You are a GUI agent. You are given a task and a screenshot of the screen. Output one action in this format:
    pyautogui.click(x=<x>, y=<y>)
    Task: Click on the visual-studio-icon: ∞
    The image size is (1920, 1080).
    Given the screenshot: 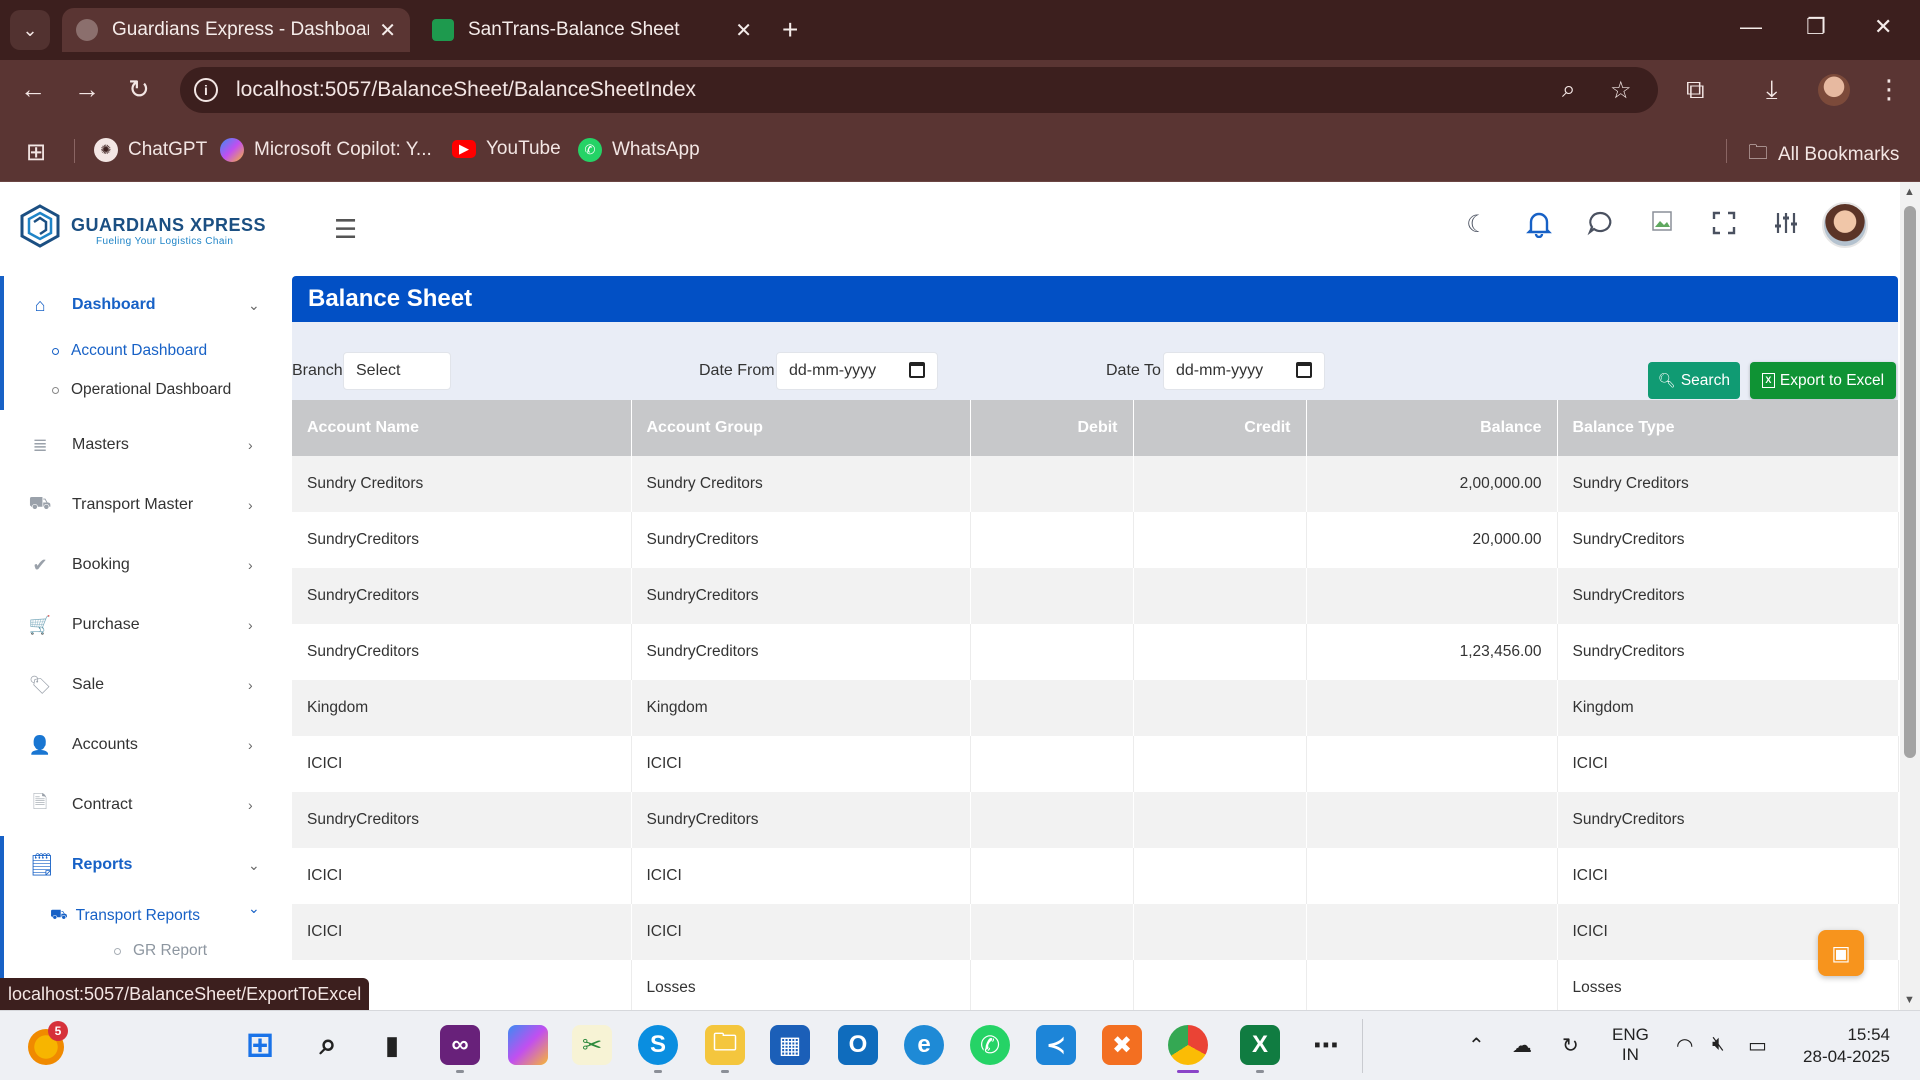 What is the action you would take?
    pyautogui.click(x=460, y=1045)
    